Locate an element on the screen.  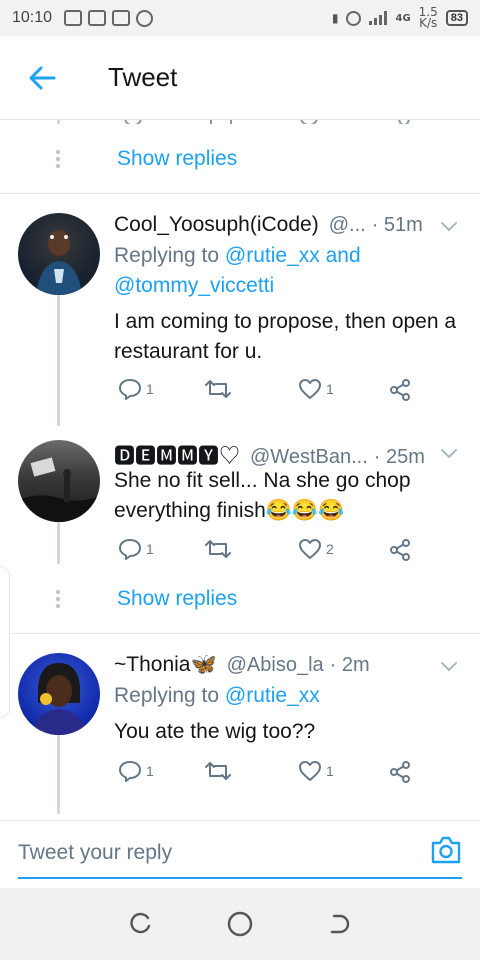
wifi-hotspot-icon is located at coordinates (354, 18).